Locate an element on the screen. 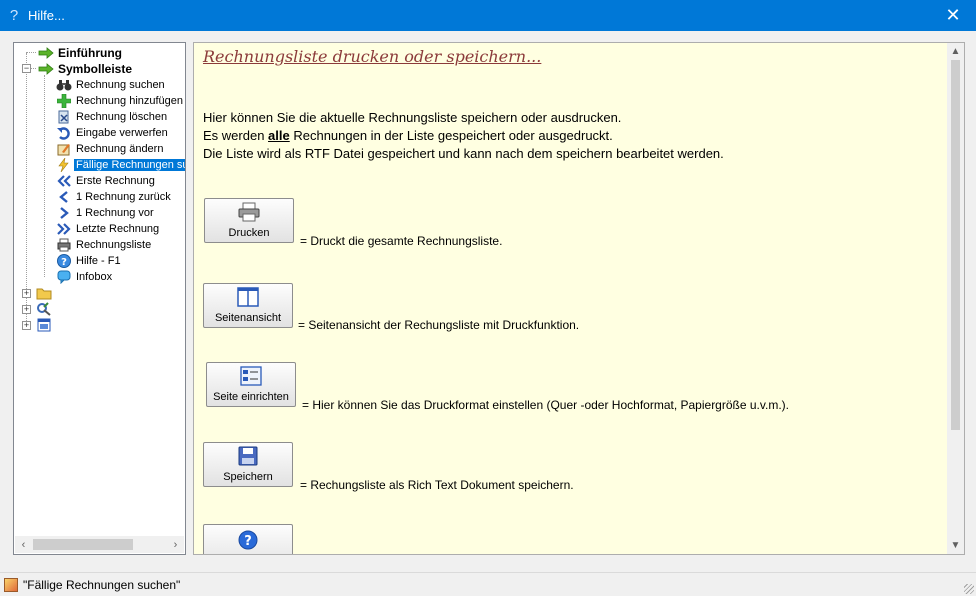  tree-item-symbolleiste: Symbolleiste is located at coordinates (86, 69).